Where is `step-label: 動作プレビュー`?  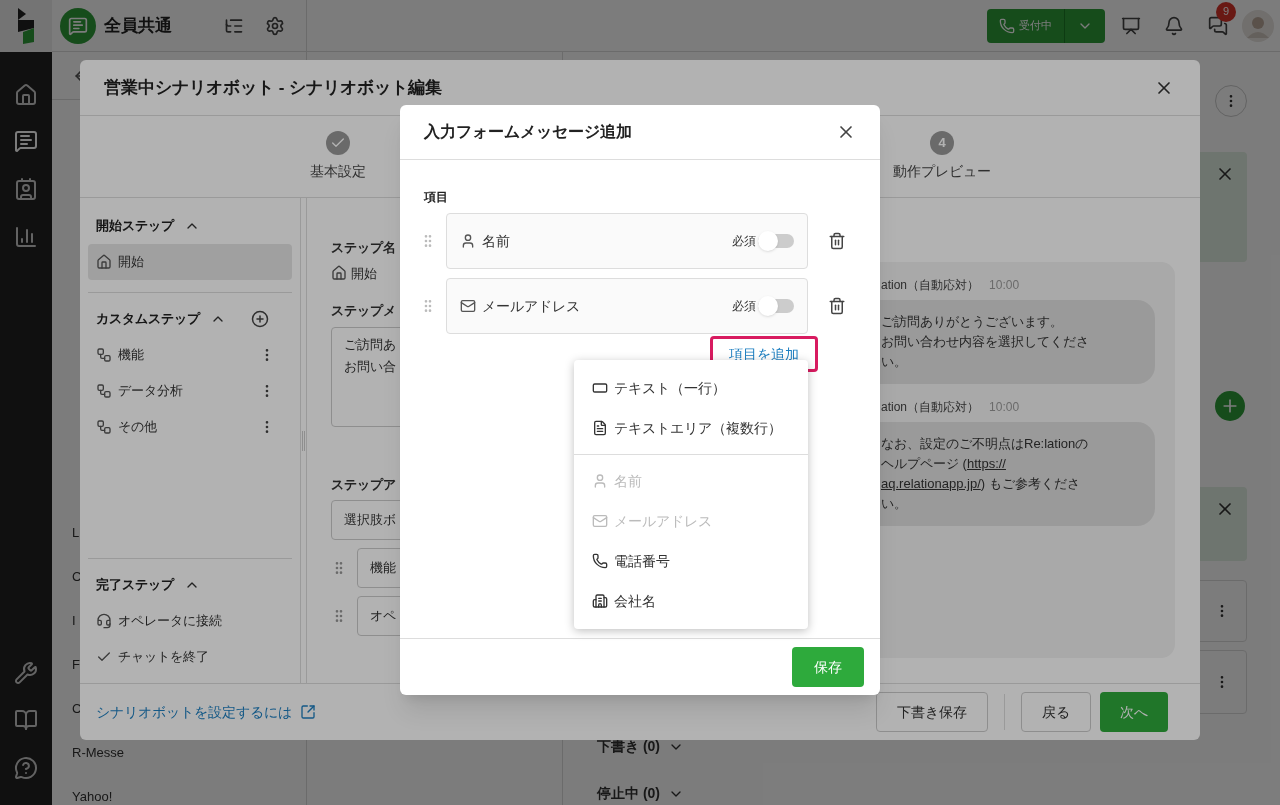 step-label: 動作プレビュー is located at coordinates (942, 171).